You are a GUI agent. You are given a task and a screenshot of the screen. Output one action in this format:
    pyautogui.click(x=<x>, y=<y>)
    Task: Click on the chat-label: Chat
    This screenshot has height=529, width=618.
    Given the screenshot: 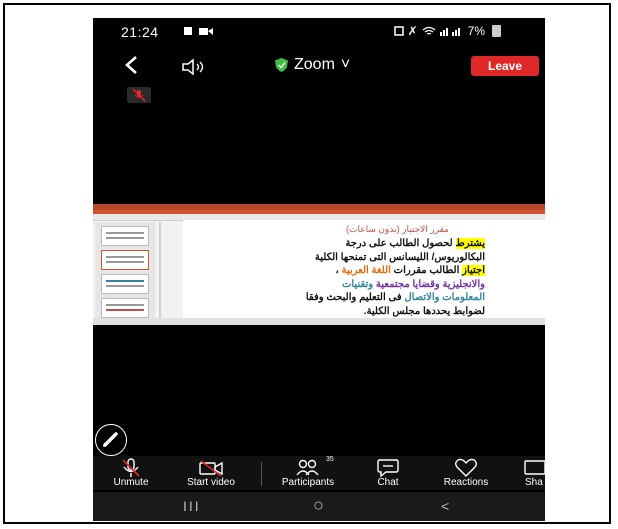 What is the action you would take?
    pyautogui.click(x=388, y=482)
    